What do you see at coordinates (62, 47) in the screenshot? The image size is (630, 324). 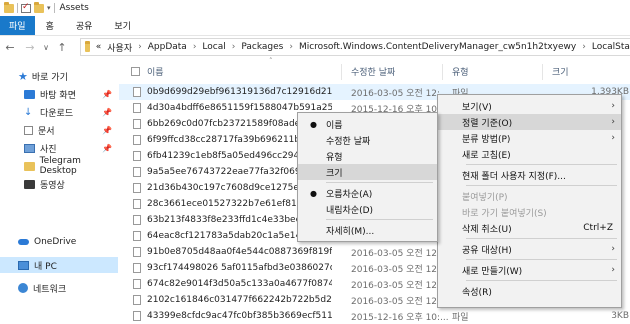 I see `up-arrow-icon: ↑` at bounding box center [62, 47].